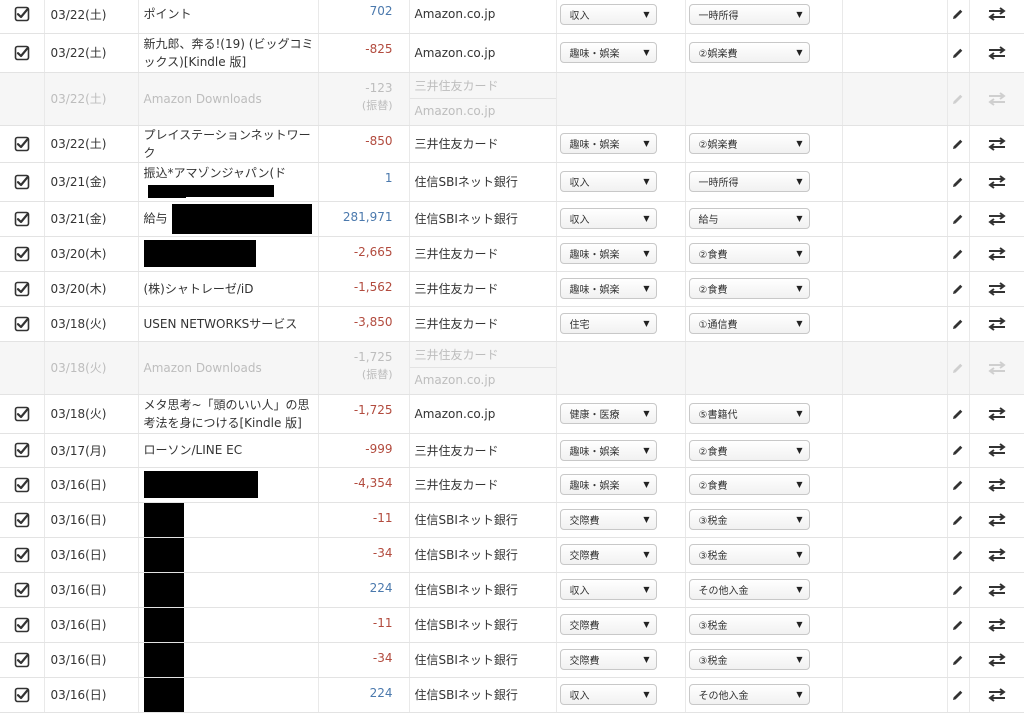 The image size is (1024, 720). Describe the element at coordinates (749, 323) in the screenshot. I see `subcategory-select: ①通信費 ▼` at that location.